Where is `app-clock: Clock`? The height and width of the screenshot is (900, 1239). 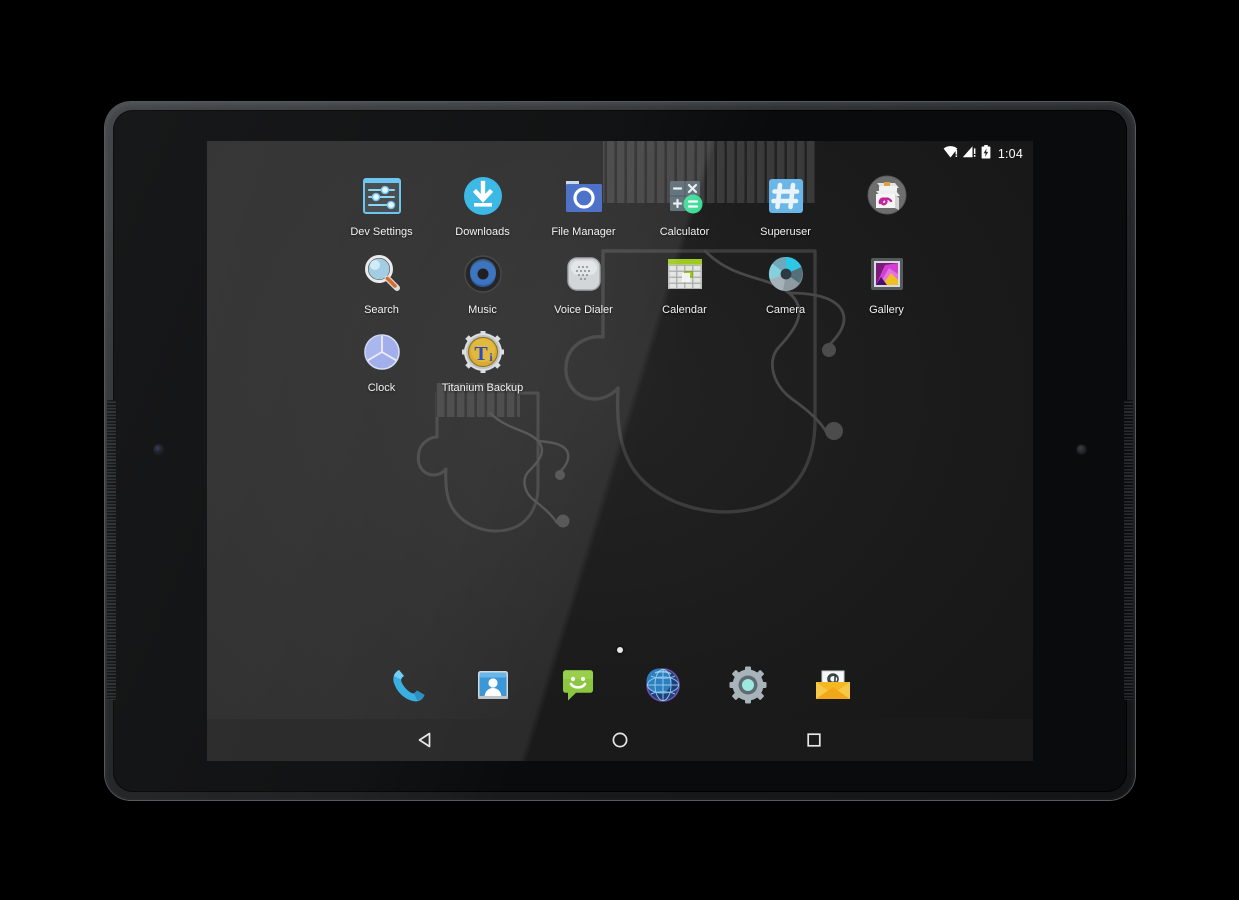
app-clock: Clock is located at coordinates (381, 361).